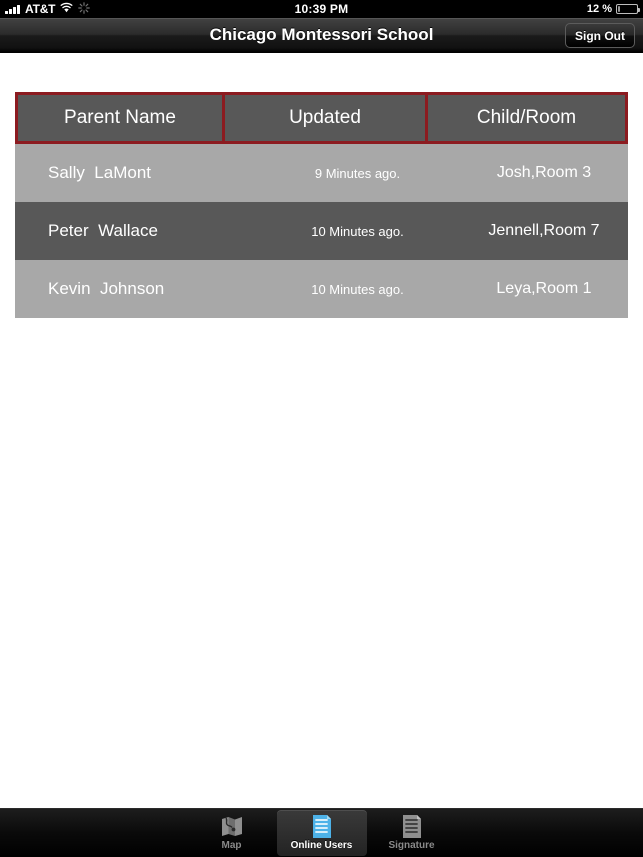 The height and width of the screenshot is (857, 643). I want to click on tab-online-users: Online Users, so click(321, 833).